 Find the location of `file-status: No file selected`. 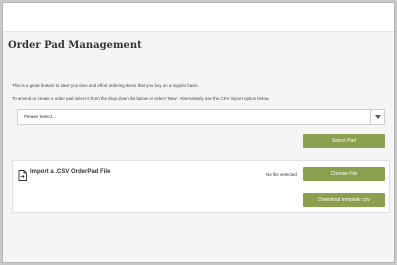

file-status: No file selected is located at coordinates (281, 174).